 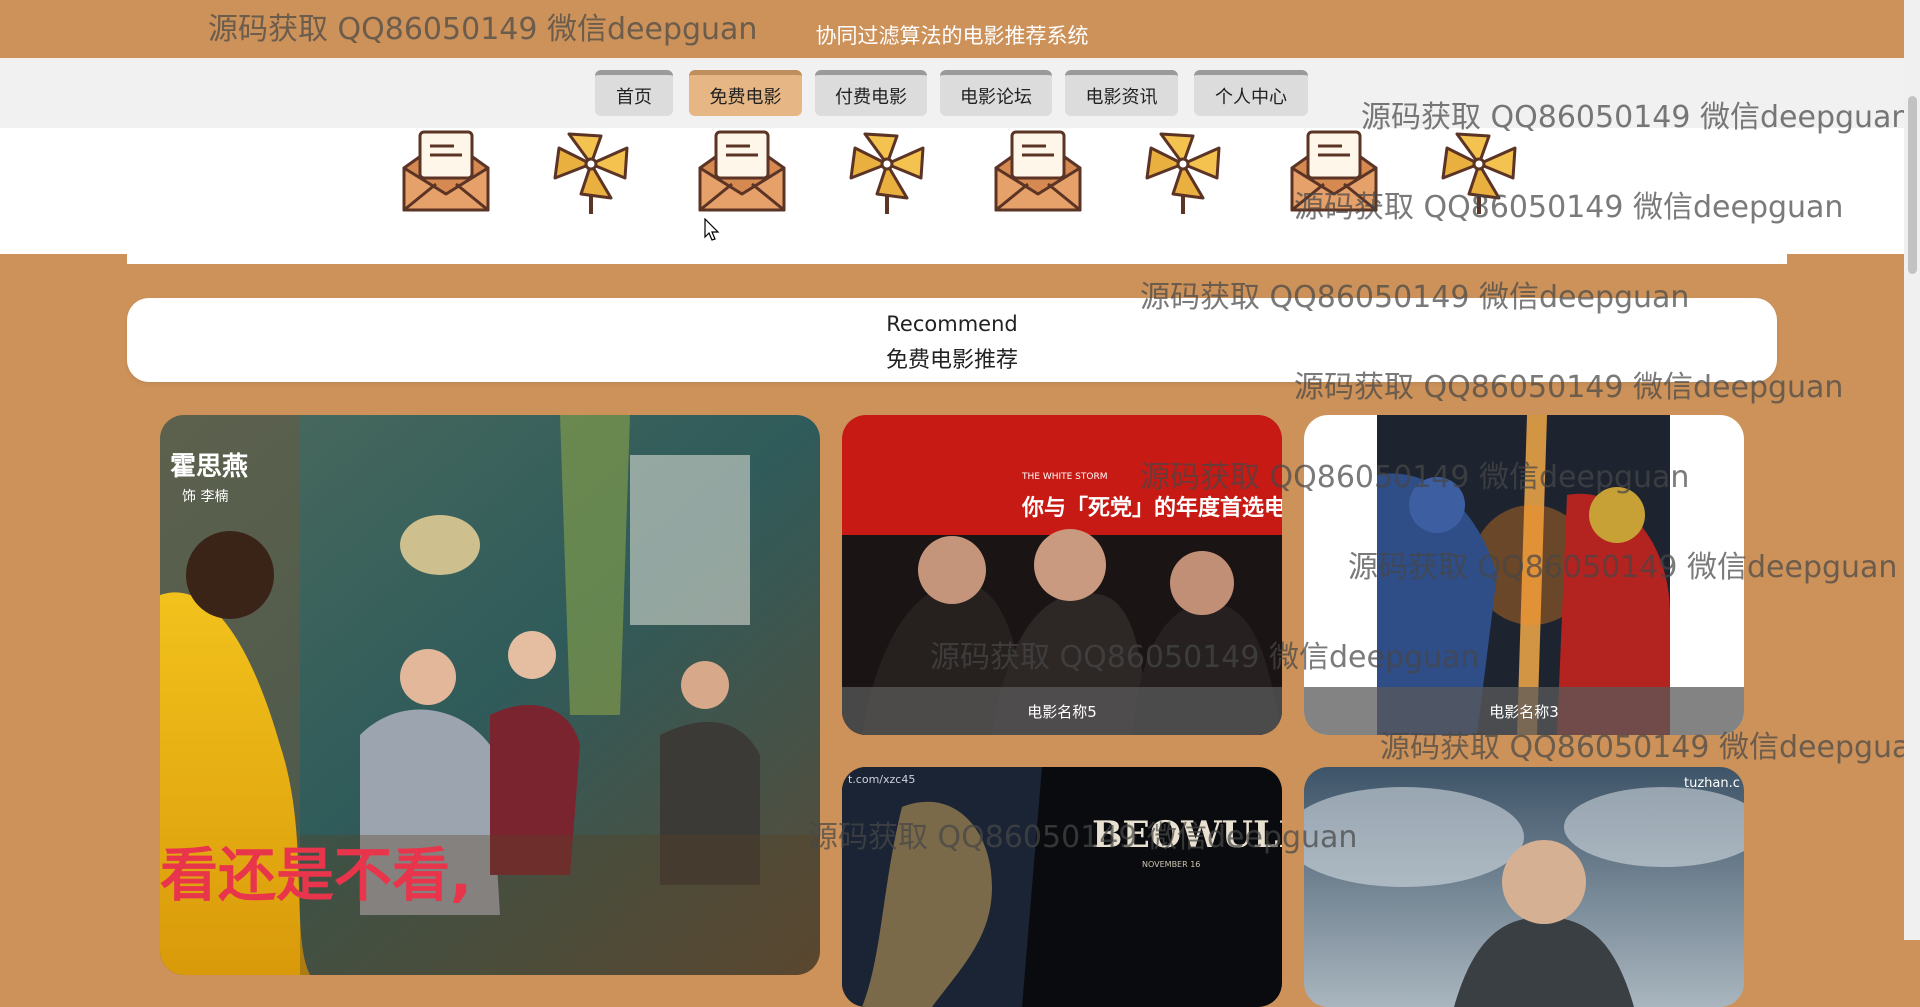 What do you see at coordinates (712, 229) in the screenshot?
I see `mouse-cursor-icon` at bounding box center [712, 229].